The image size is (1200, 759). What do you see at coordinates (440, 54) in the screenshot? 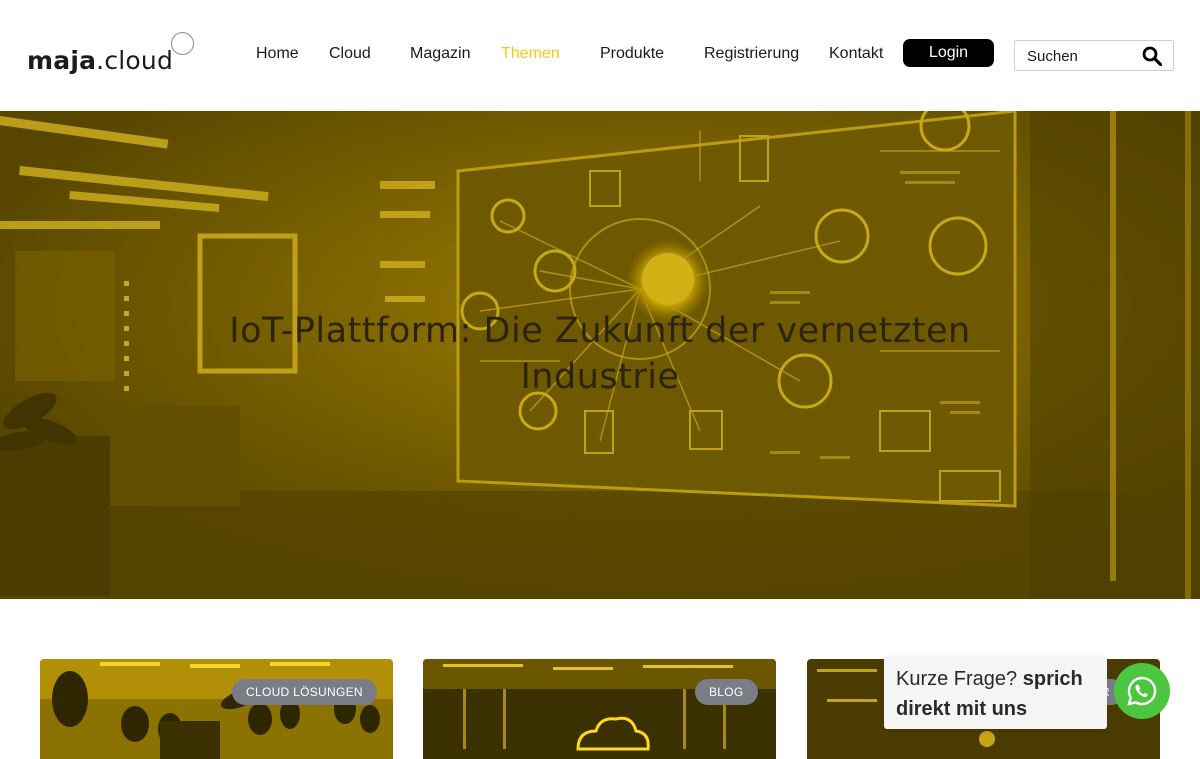
I see `nav-item-magazin: Magazin` at bounding box center [440, 54].